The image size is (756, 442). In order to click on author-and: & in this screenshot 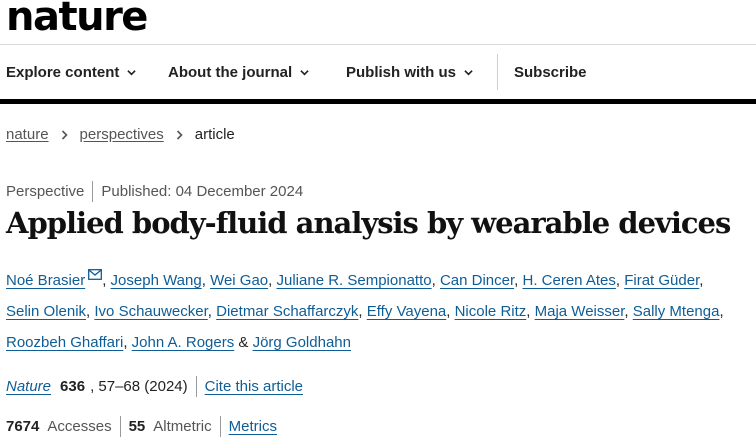, I will do `click(243, 342)`.